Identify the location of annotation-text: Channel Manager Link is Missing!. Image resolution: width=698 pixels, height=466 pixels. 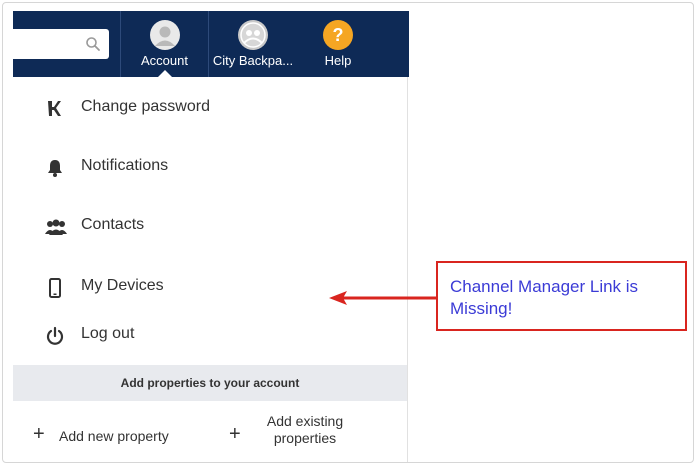
(544, 297).